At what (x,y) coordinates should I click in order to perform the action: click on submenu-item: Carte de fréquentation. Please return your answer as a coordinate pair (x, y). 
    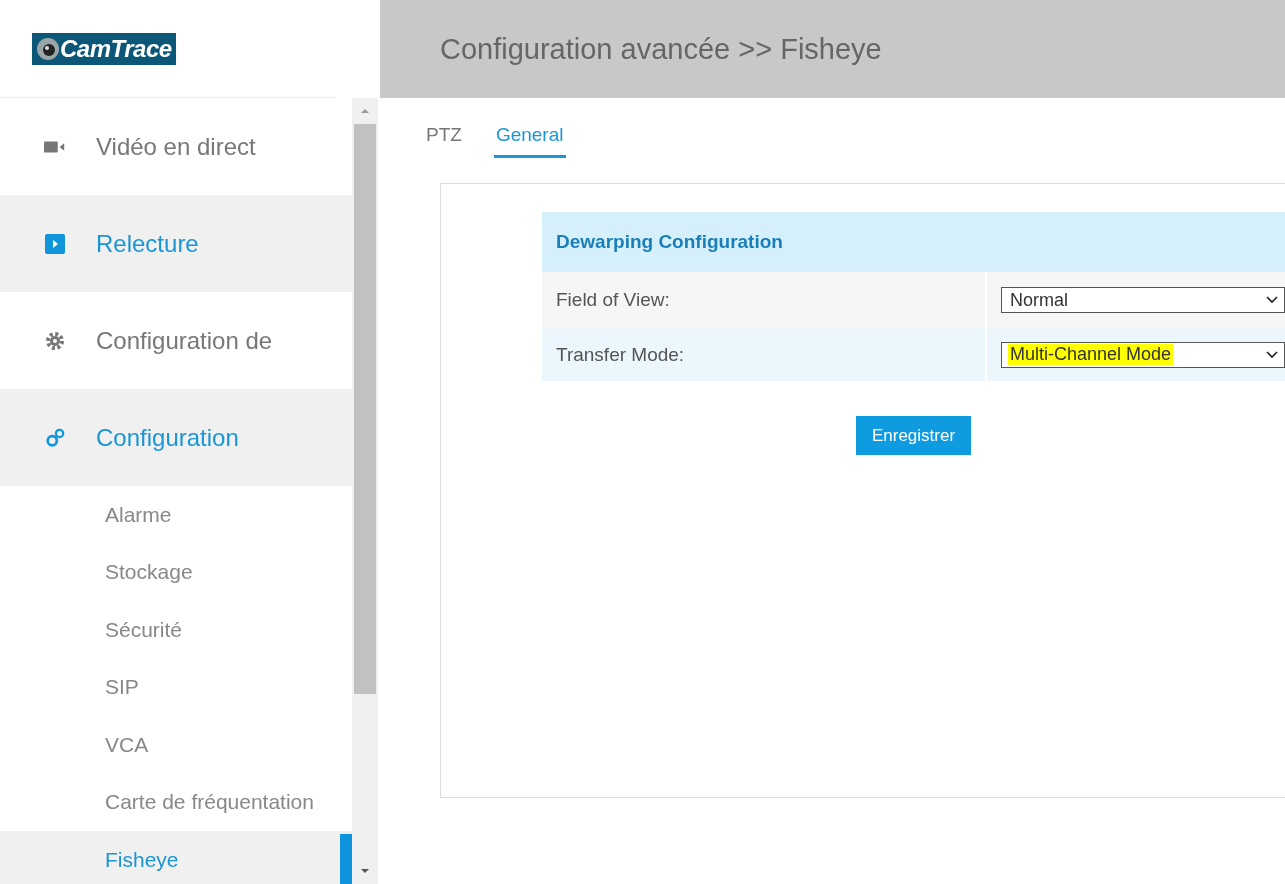
    Looking at the image, I should click on (176, 802).